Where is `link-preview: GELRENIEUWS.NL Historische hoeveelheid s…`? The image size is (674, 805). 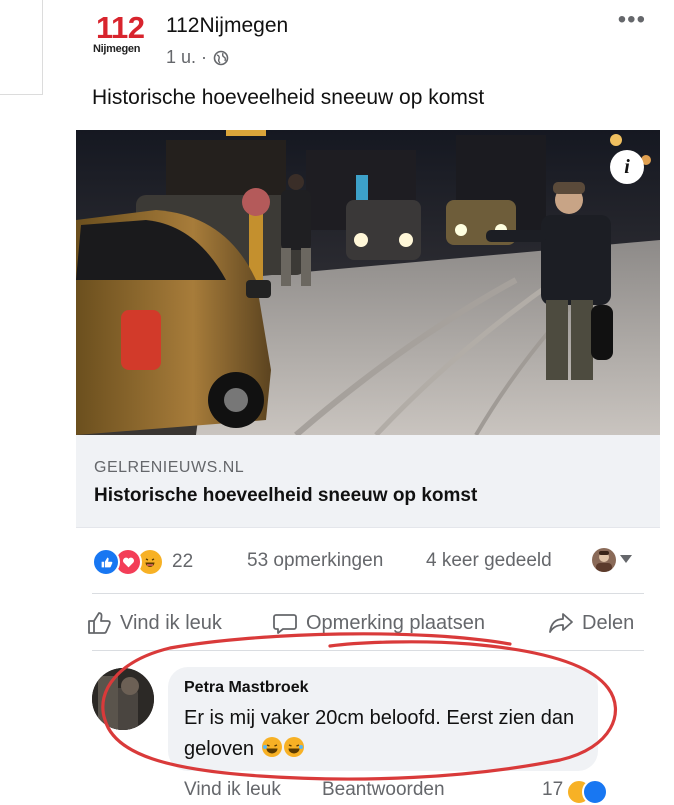
link-preview: GELRENIEUWS.NL Historische hoeveelheid s… is located at coordinates (368, 481).